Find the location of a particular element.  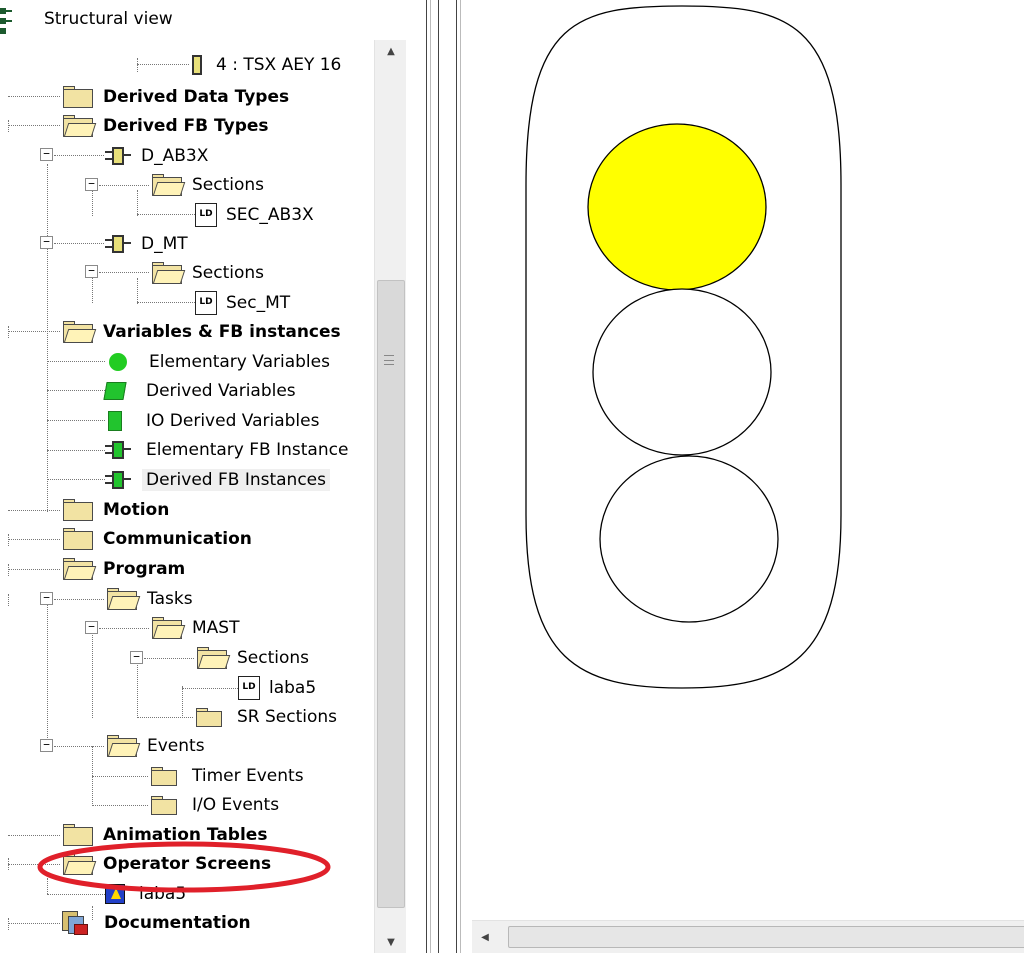

tree-item-derived-data-types: Derived Data Types is located at coordinates (174, 96).